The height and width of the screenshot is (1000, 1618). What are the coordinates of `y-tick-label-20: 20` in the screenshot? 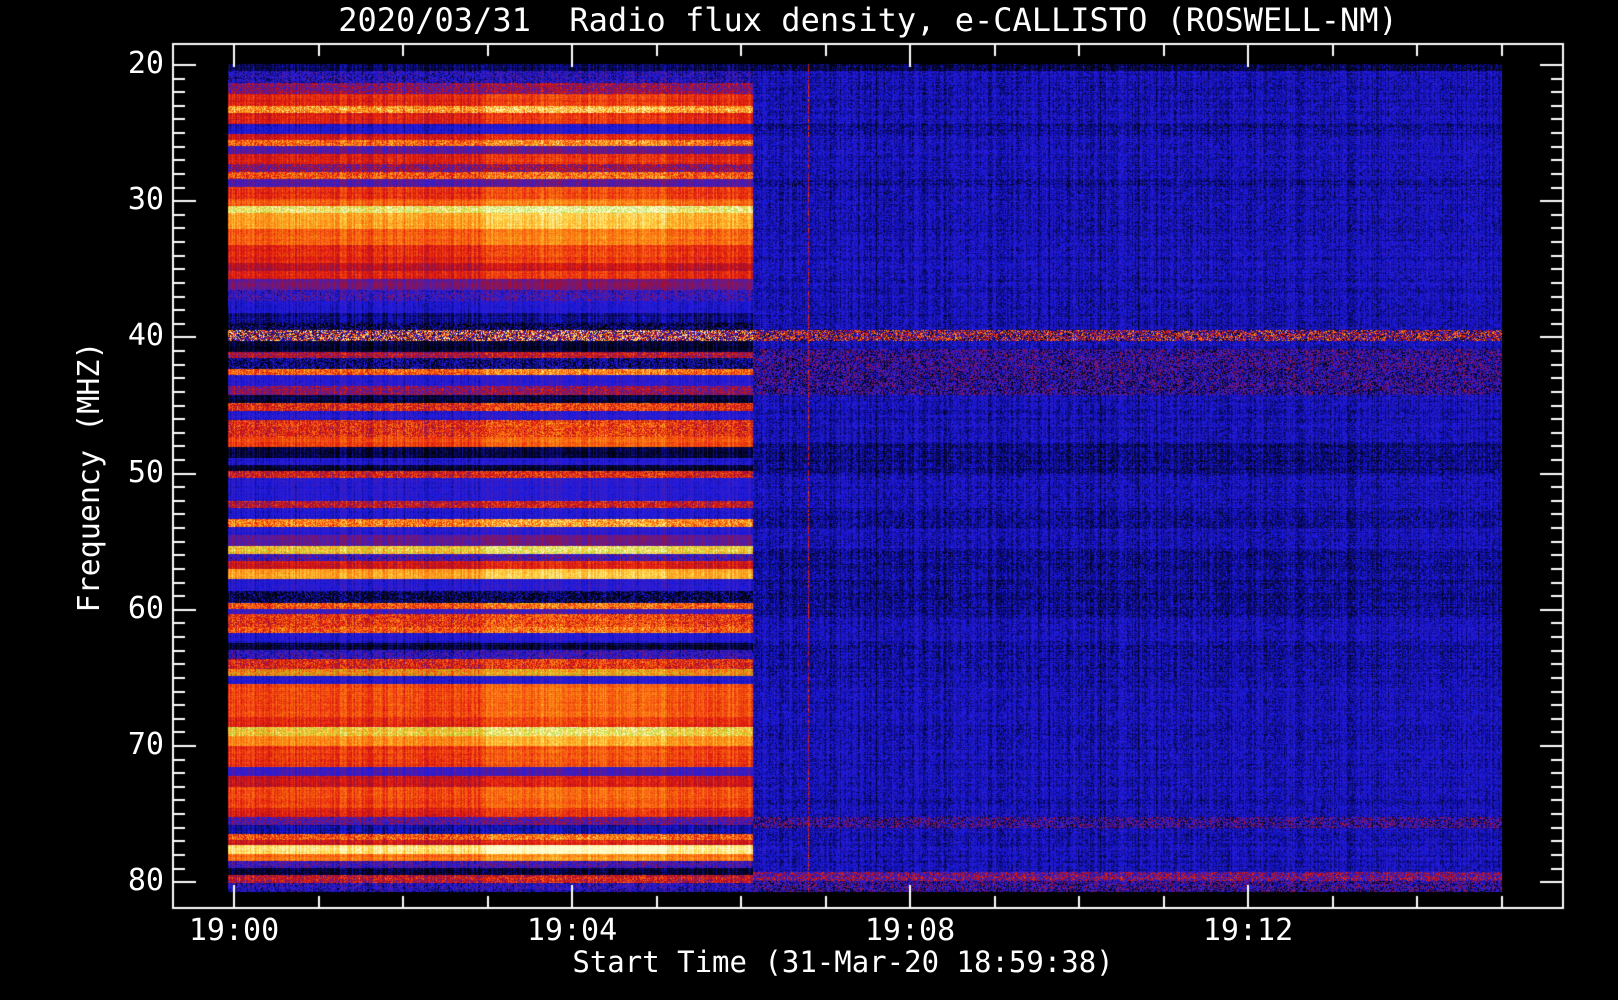 It's located at (145, 63).